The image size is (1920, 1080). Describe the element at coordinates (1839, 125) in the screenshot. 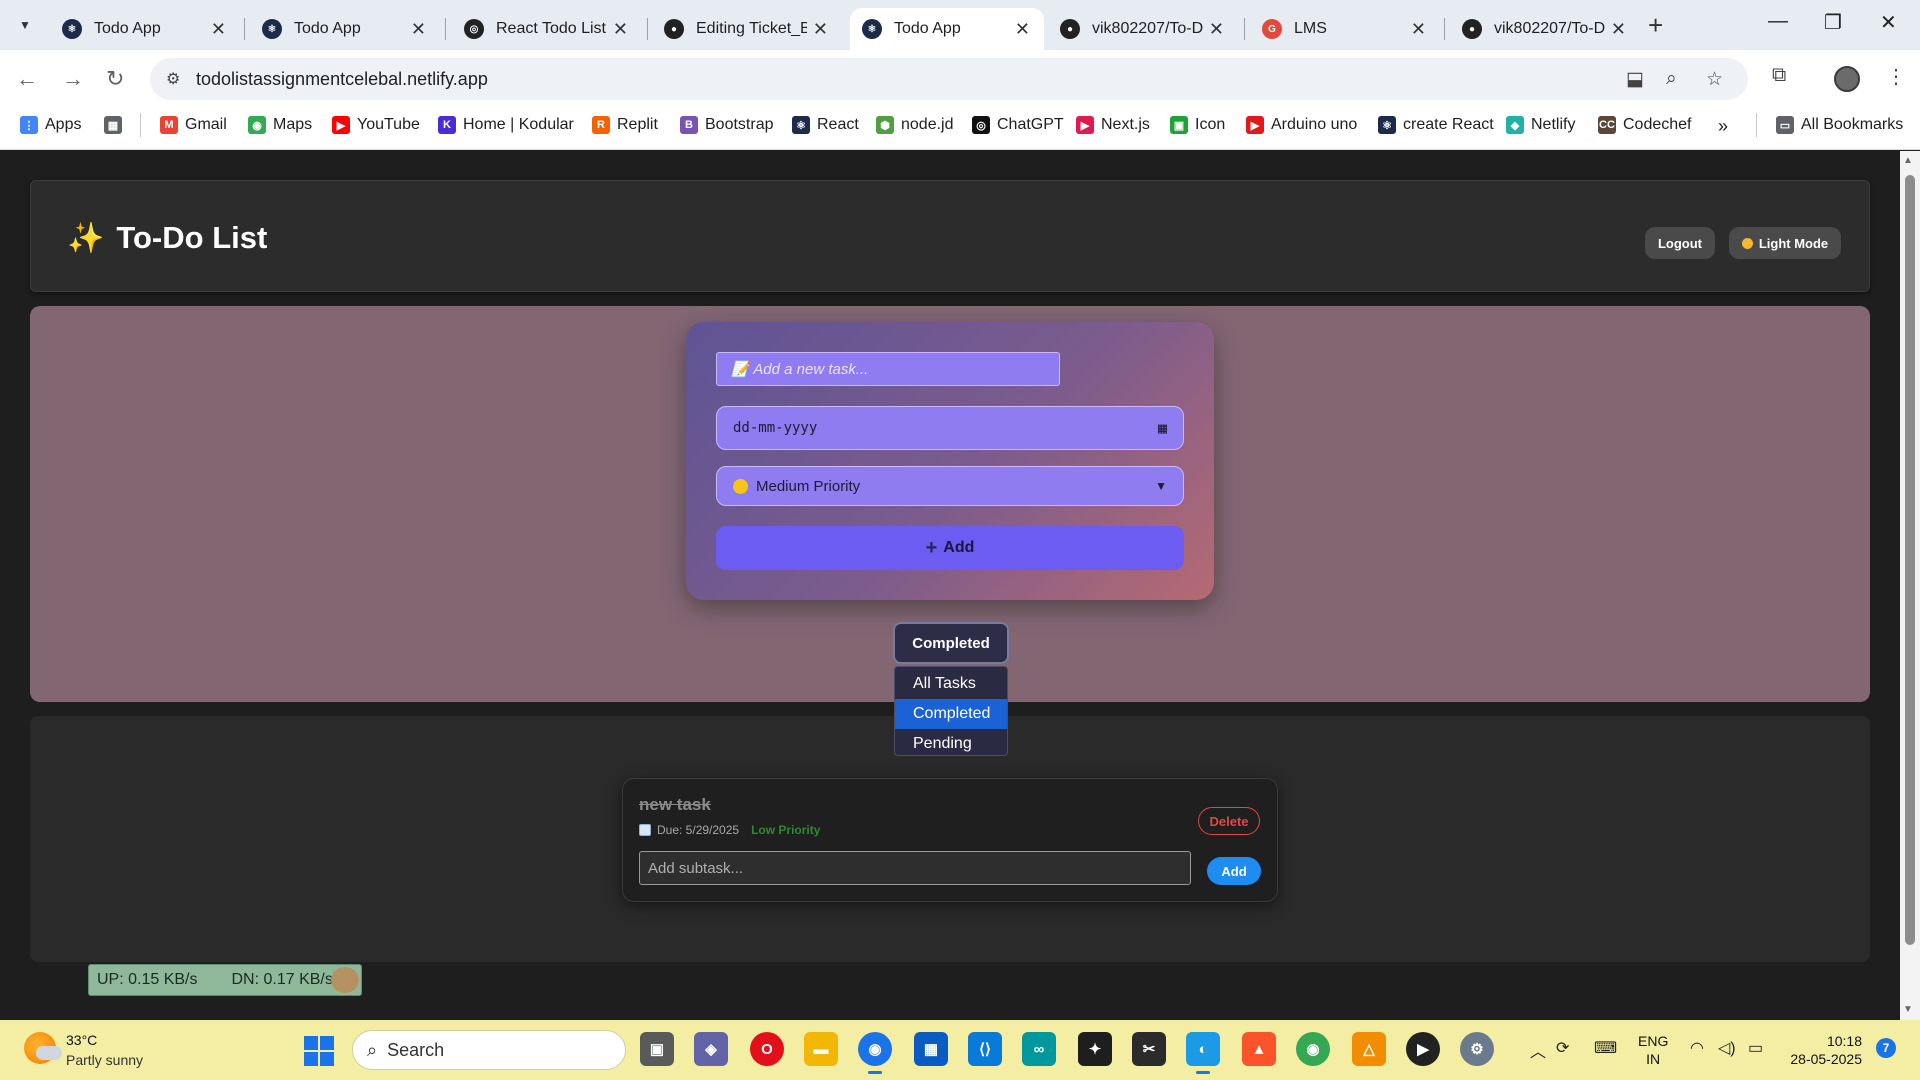

I see `all-bookmarks: ▭ All Bookmarks` at that location.